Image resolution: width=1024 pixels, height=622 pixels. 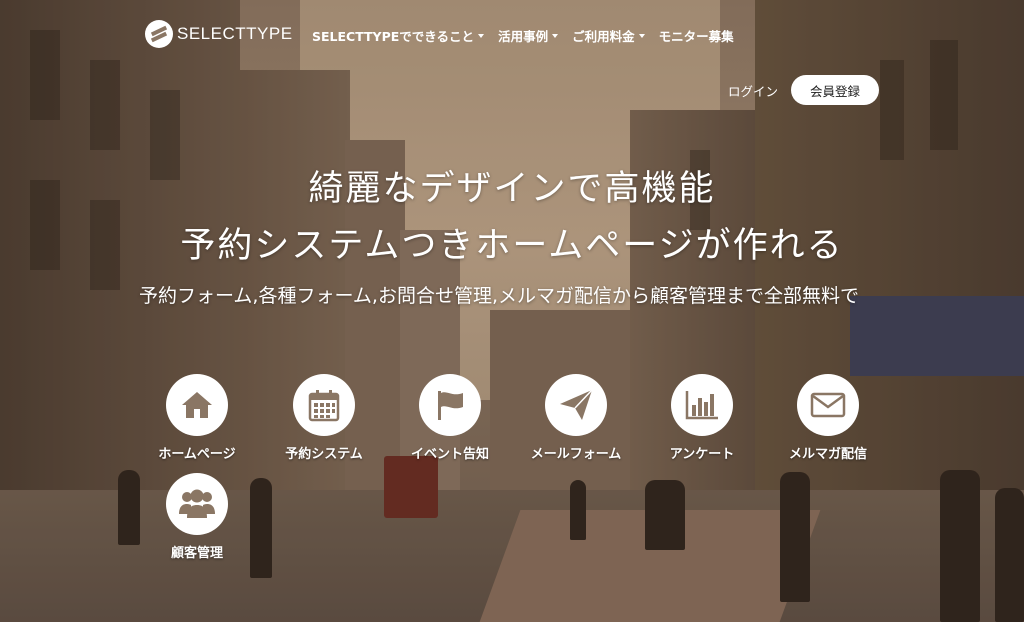 I want to click on login-link: ログイン, so click(x=753, y=90).